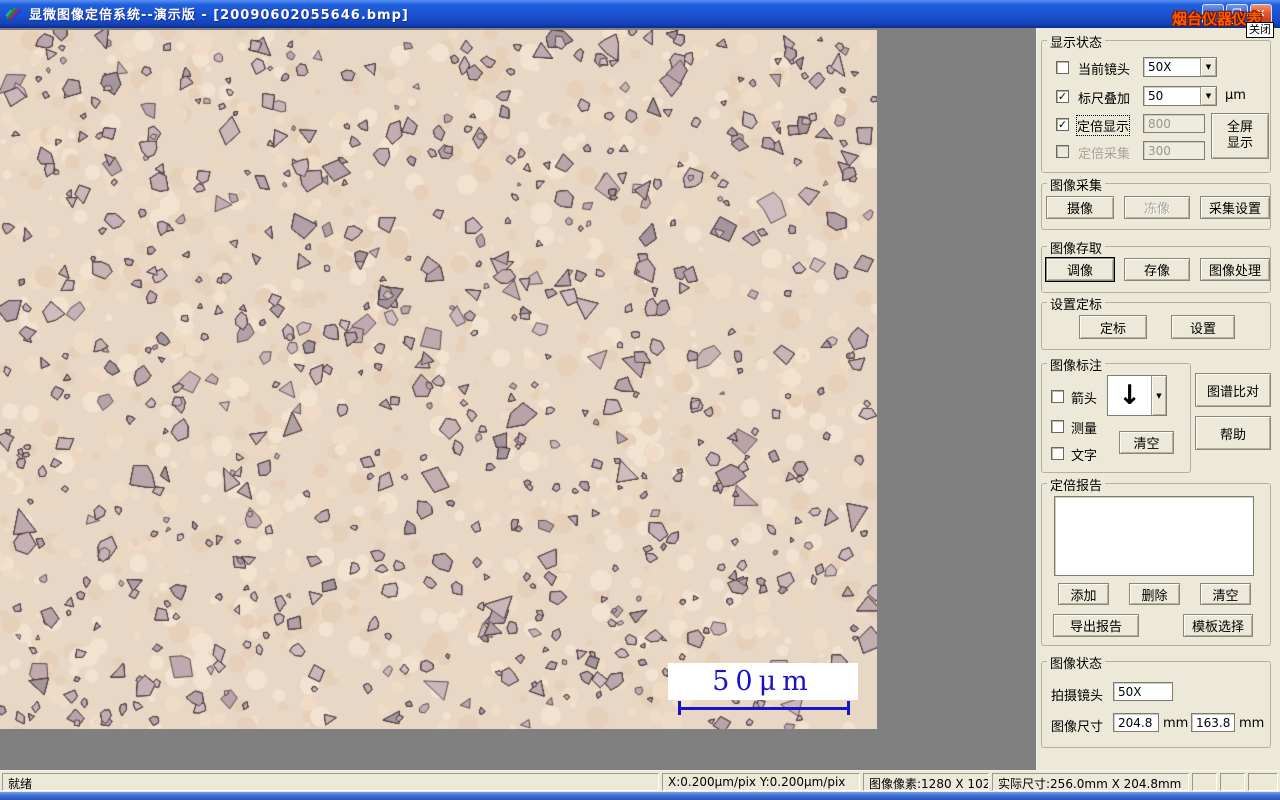 The width and height of the screenshot is (1280, 800). I want to click on arrow-style-combo: ↓ ▼, so click(1137, 395).